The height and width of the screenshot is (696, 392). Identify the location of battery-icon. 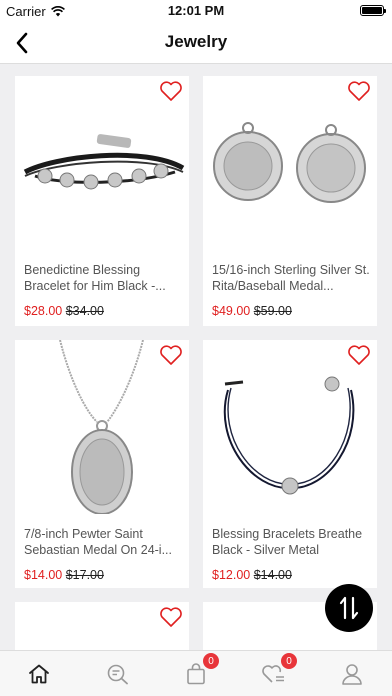
(373, 10).